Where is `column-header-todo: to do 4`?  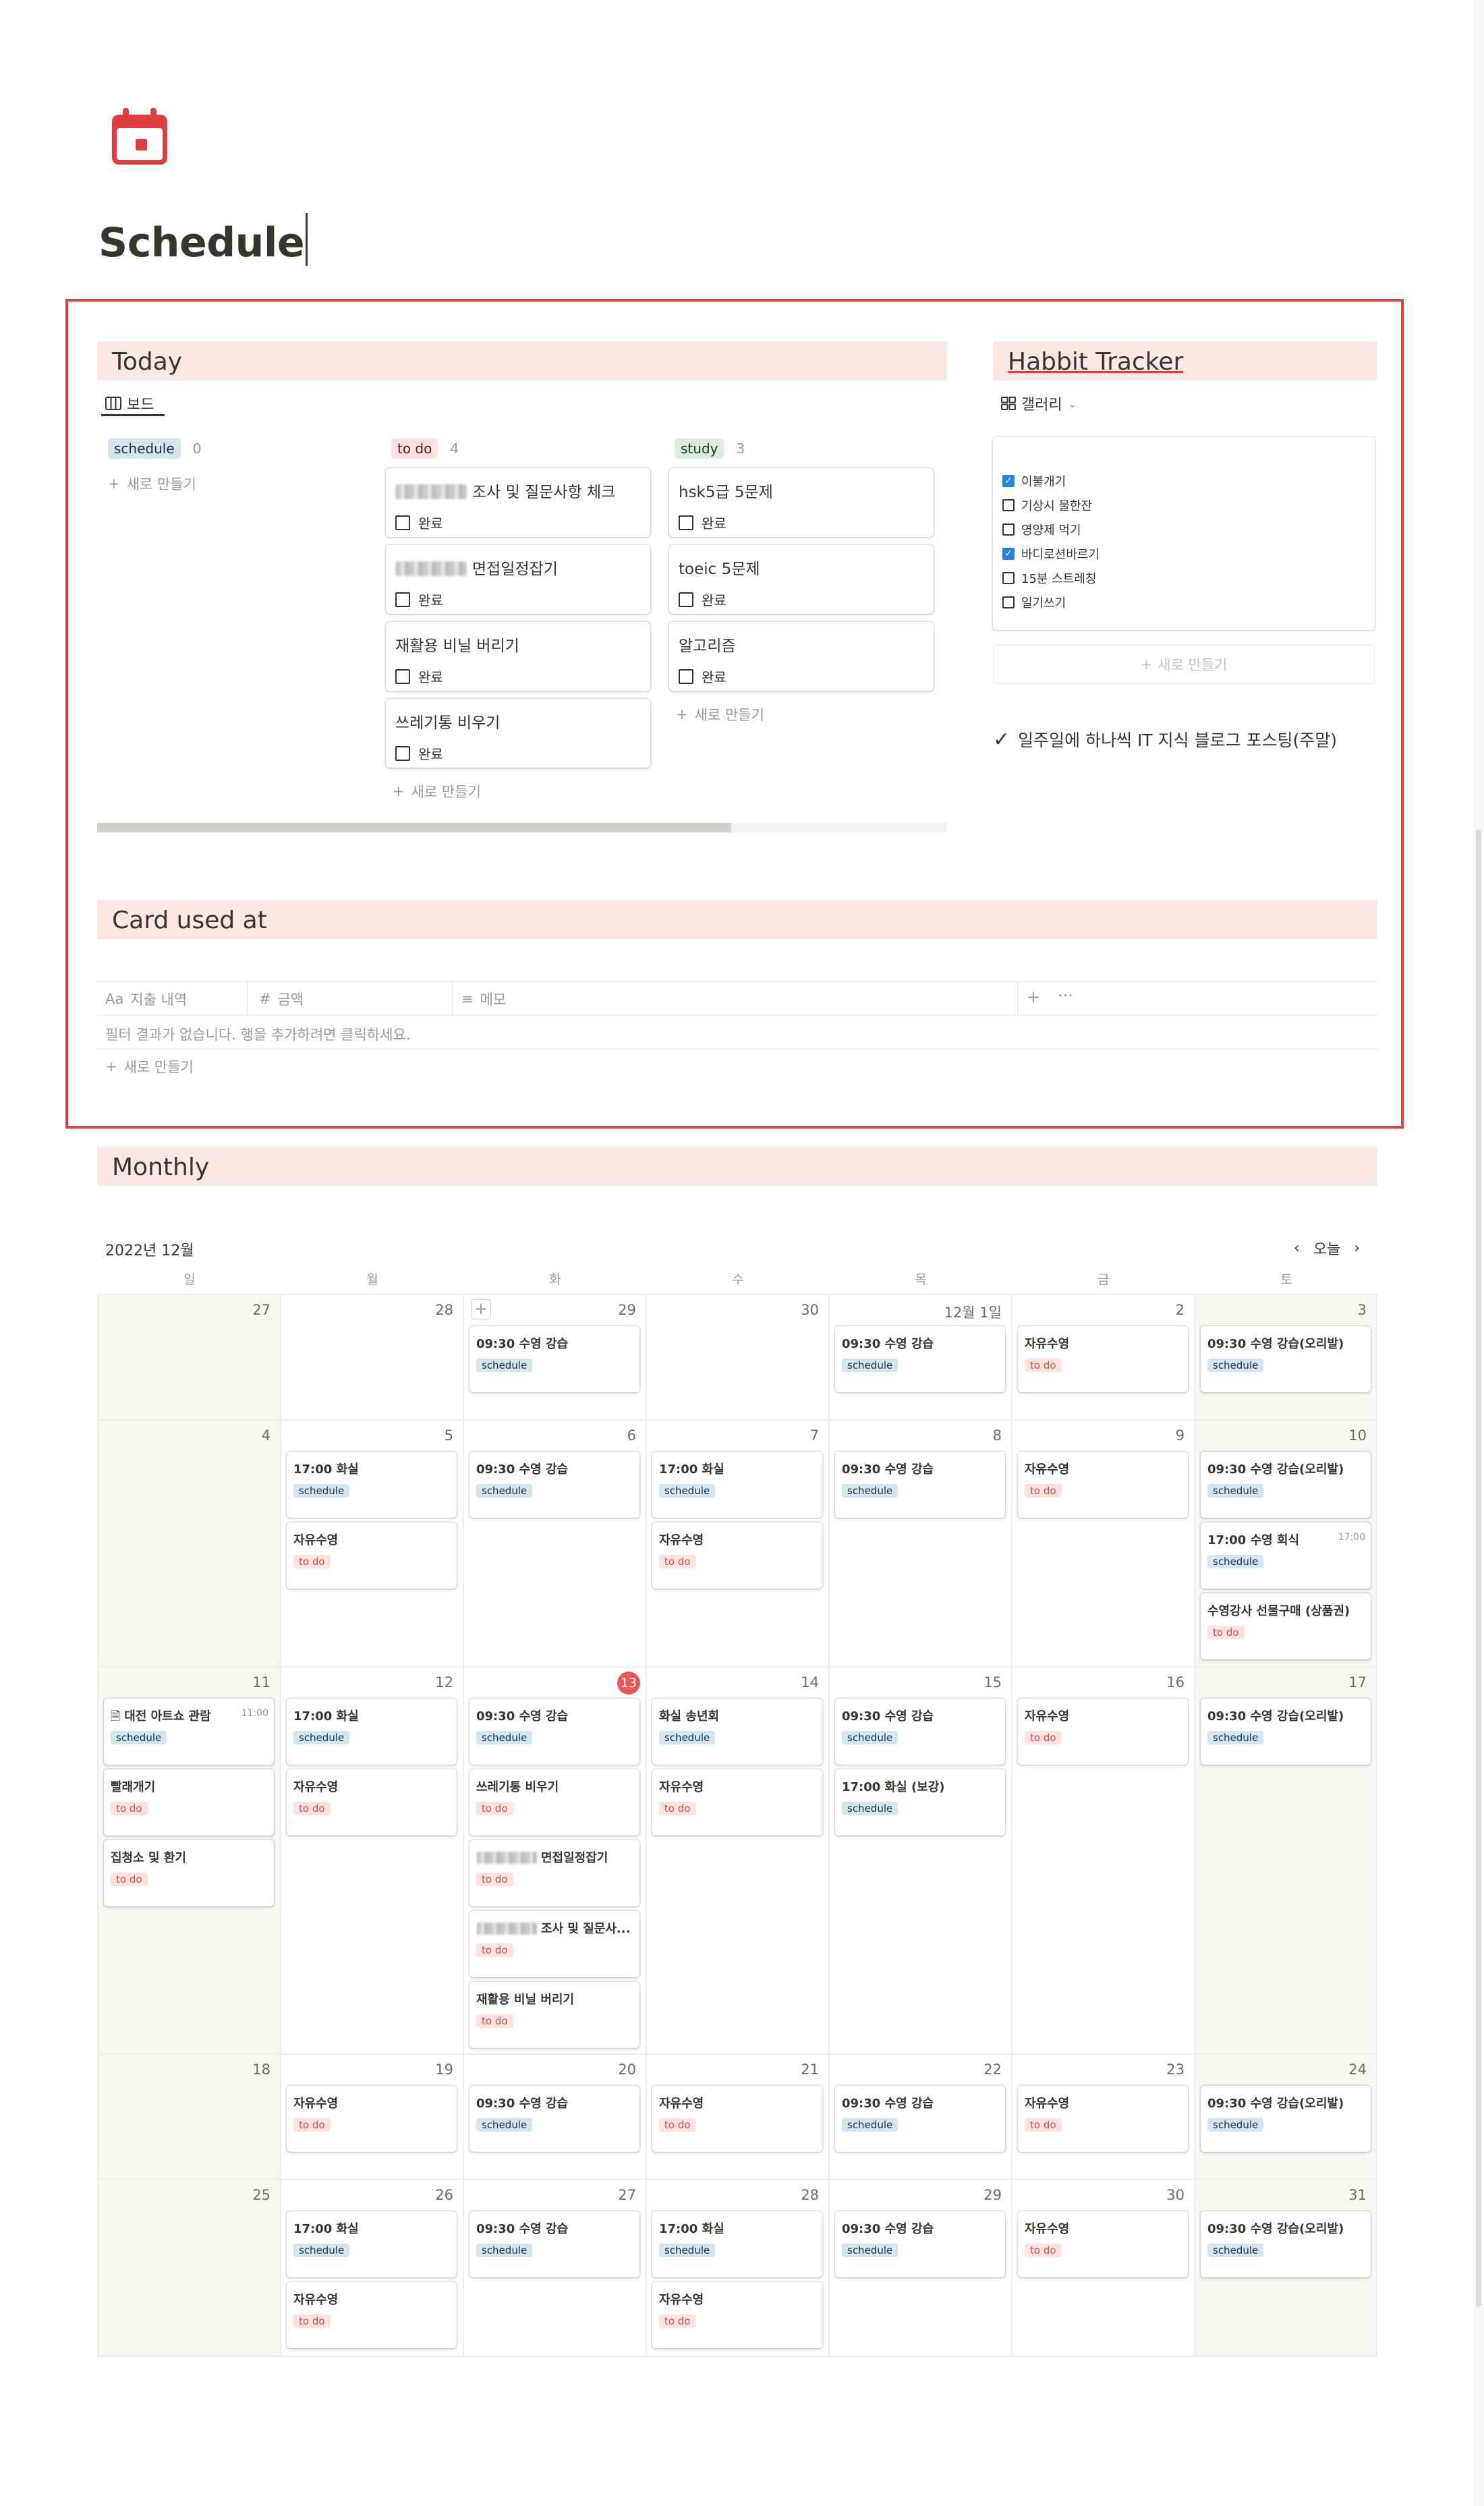 column-header-todo: to do 4 is located at coordinates (425, 448).